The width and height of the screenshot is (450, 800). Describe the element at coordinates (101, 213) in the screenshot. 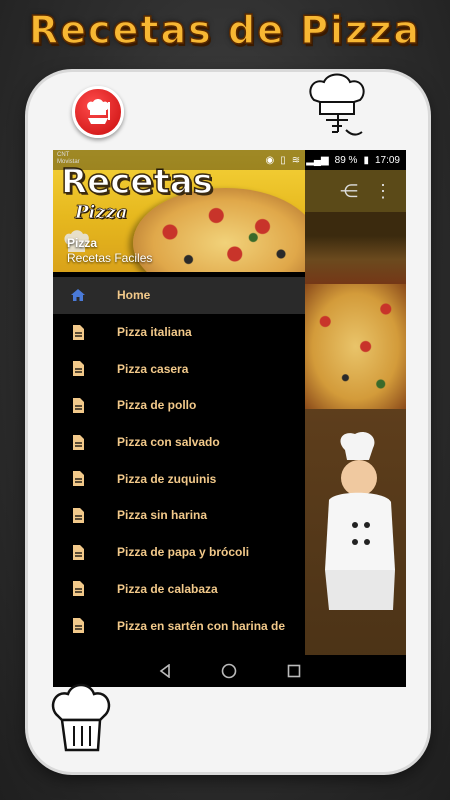

I see `header-subtitle: Pizza` at that location.